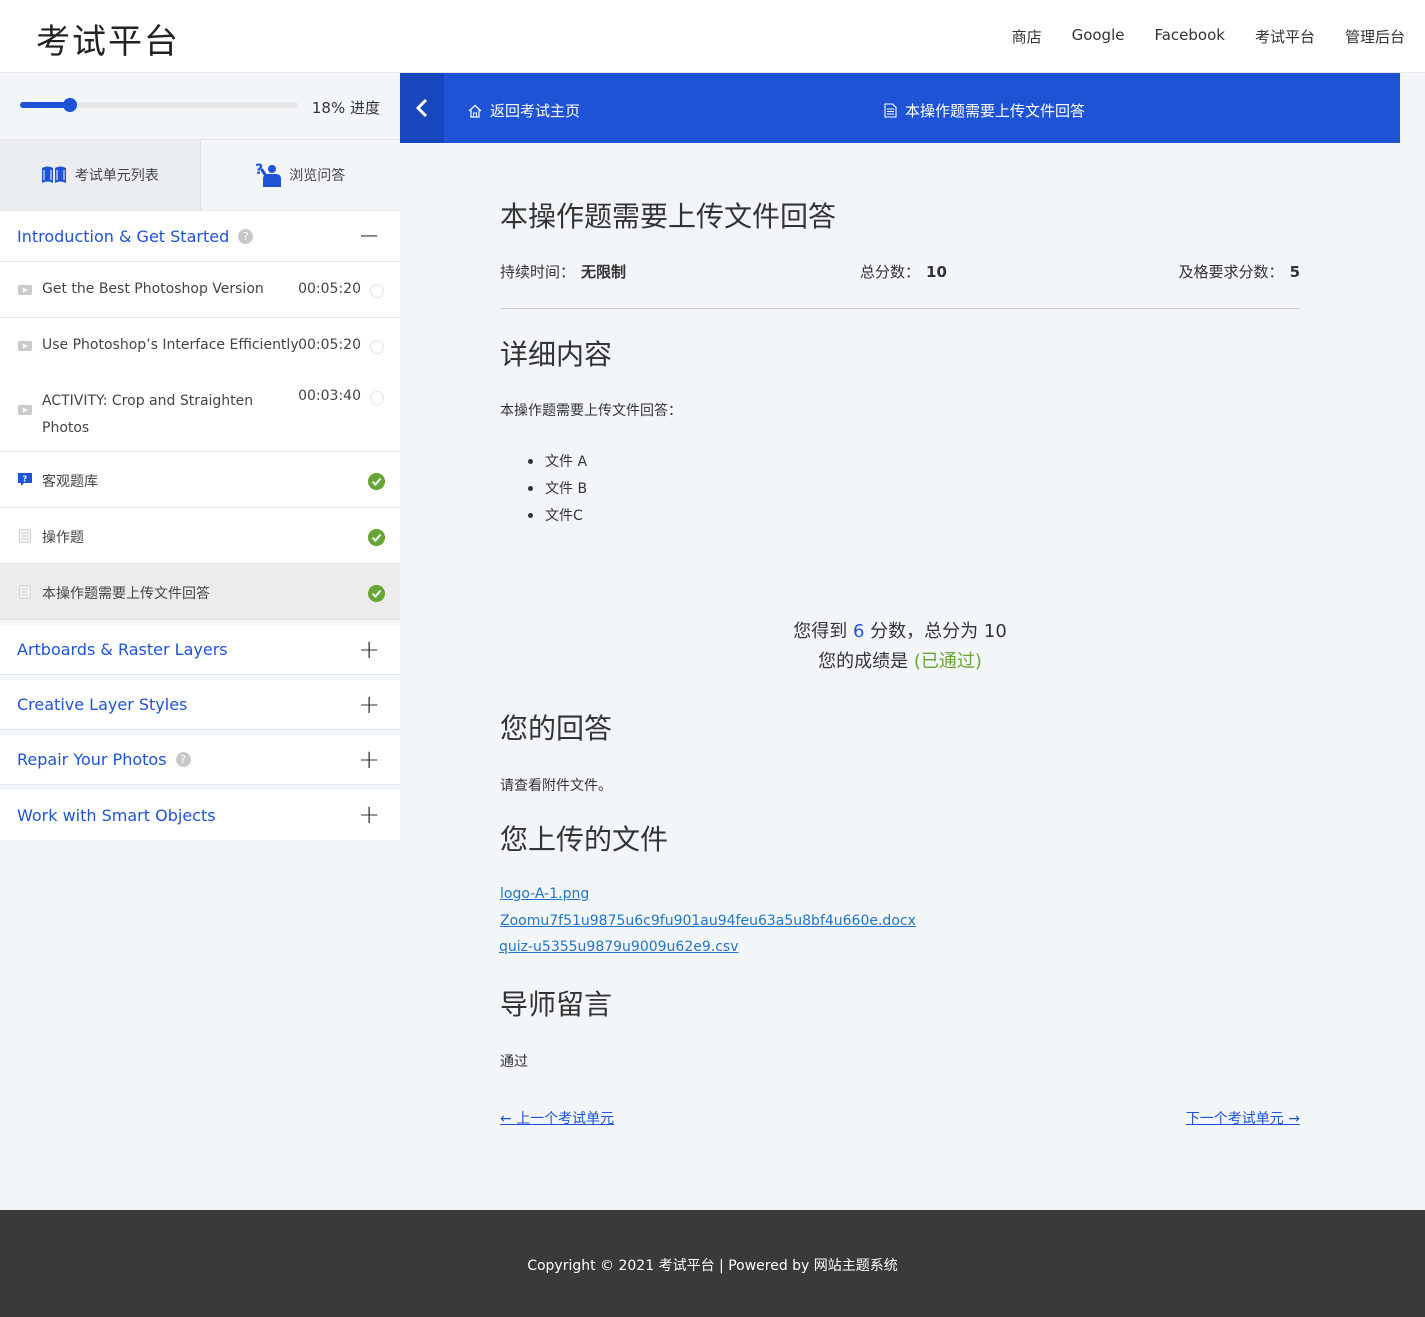 Image resolution: width=1425 pixels, height=1317 pixels. I want to click on mentor-comment: 通过, so click(514, 1062).